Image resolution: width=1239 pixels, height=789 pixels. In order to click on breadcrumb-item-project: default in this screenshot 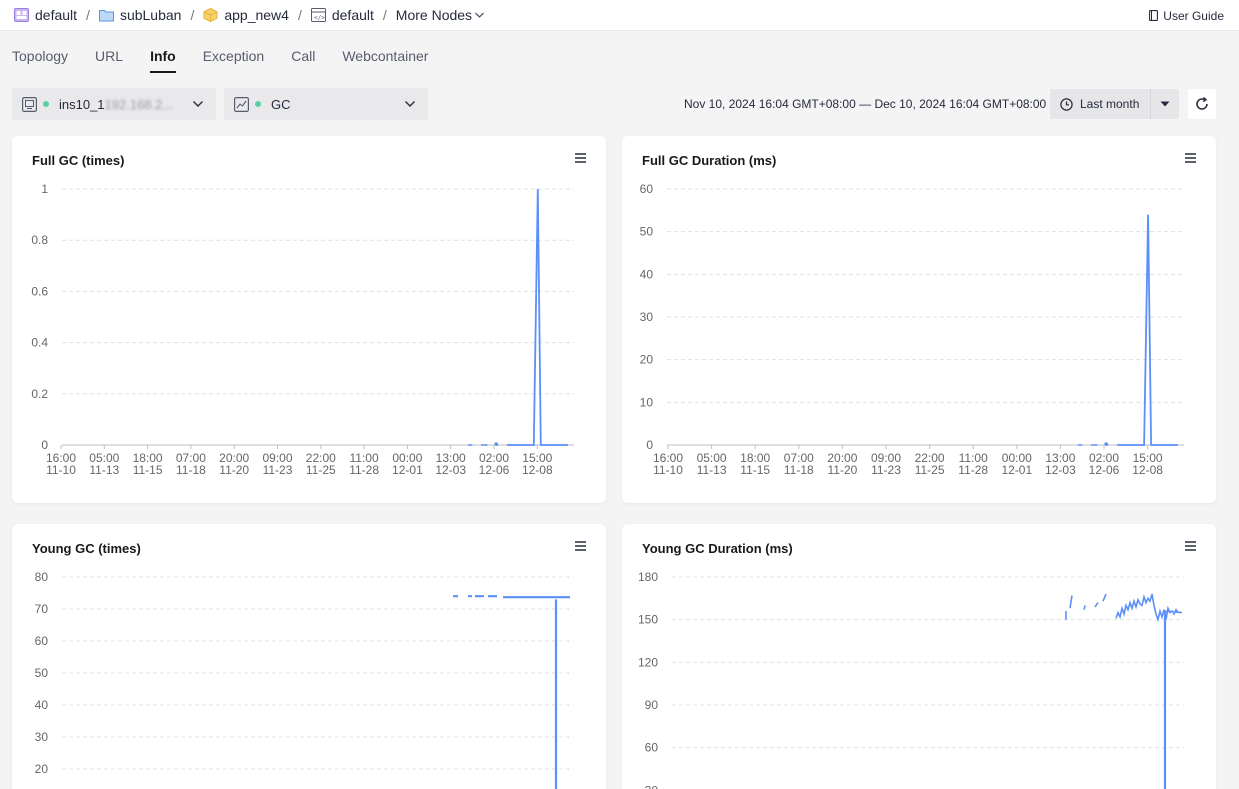, I will do `click(45, 15)`.